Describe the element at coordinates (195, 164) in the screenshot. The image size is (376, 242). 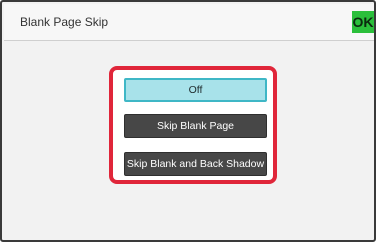
I see `option-skip-blank-and-back-shadow-button: Skip Blank and Back Shadow` at that location.